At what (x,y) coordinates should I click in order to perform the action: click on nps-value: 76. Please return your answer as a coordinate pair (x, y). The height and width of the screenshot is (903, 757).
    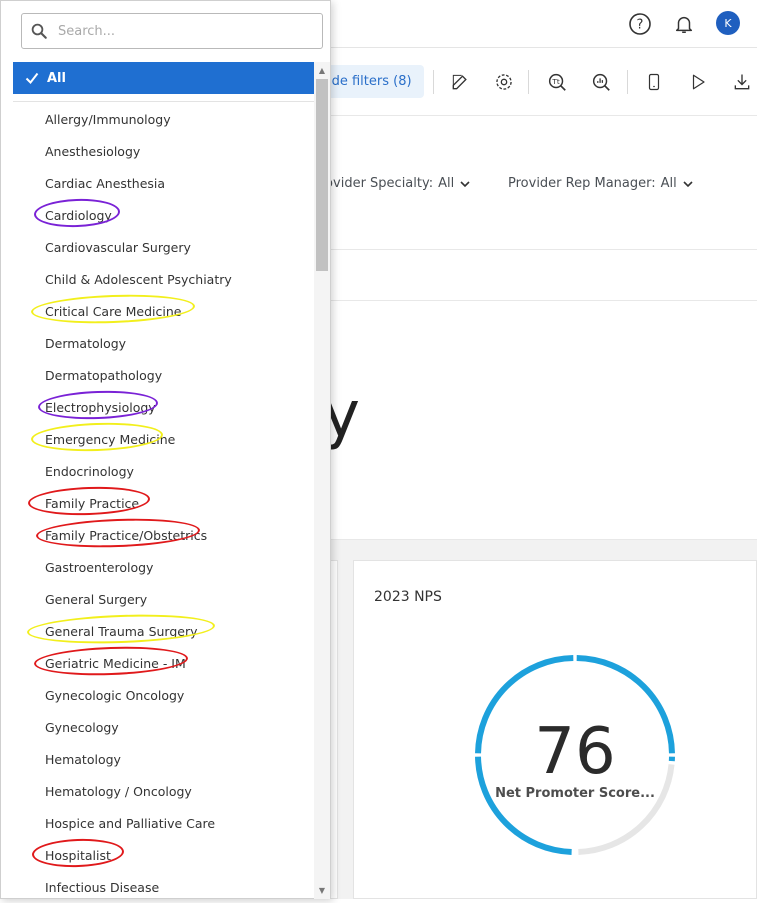
    Looking at the image, I should click on (575, 752).